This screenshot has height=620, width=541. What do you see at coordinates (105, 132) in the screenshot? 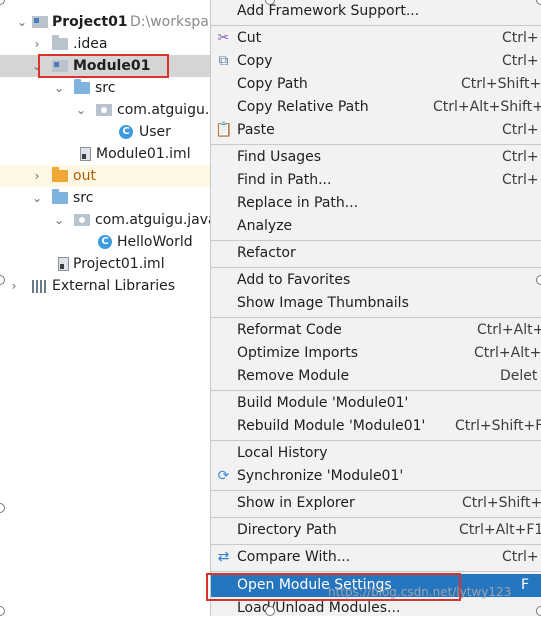
I see `tree-row-user-class: C User` at bounding box center [105, 132].